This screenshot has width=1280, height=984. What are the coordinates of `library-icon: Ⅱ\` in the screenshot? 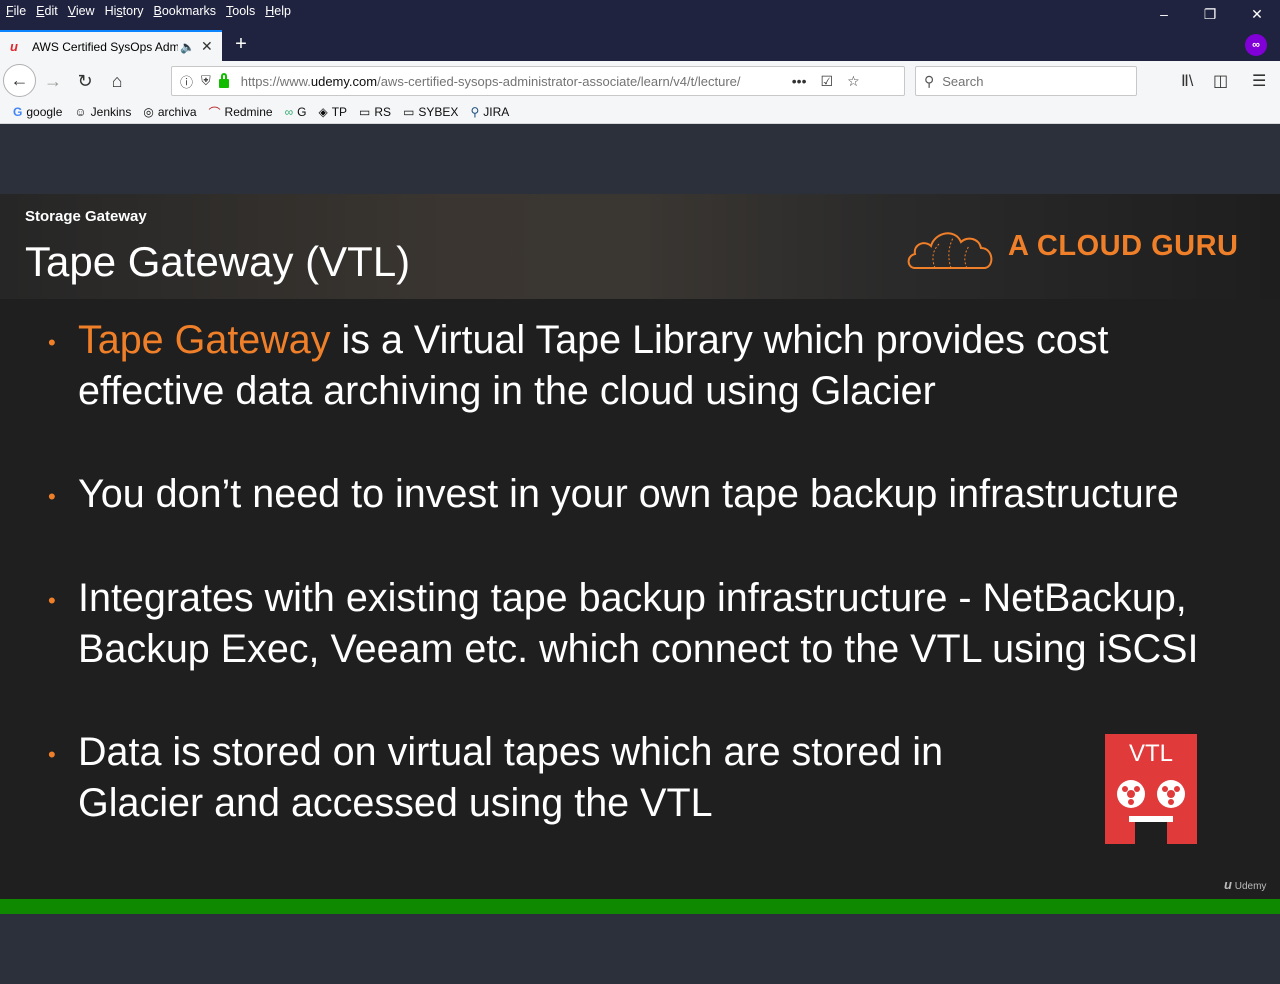 It's located at (1187, 81).